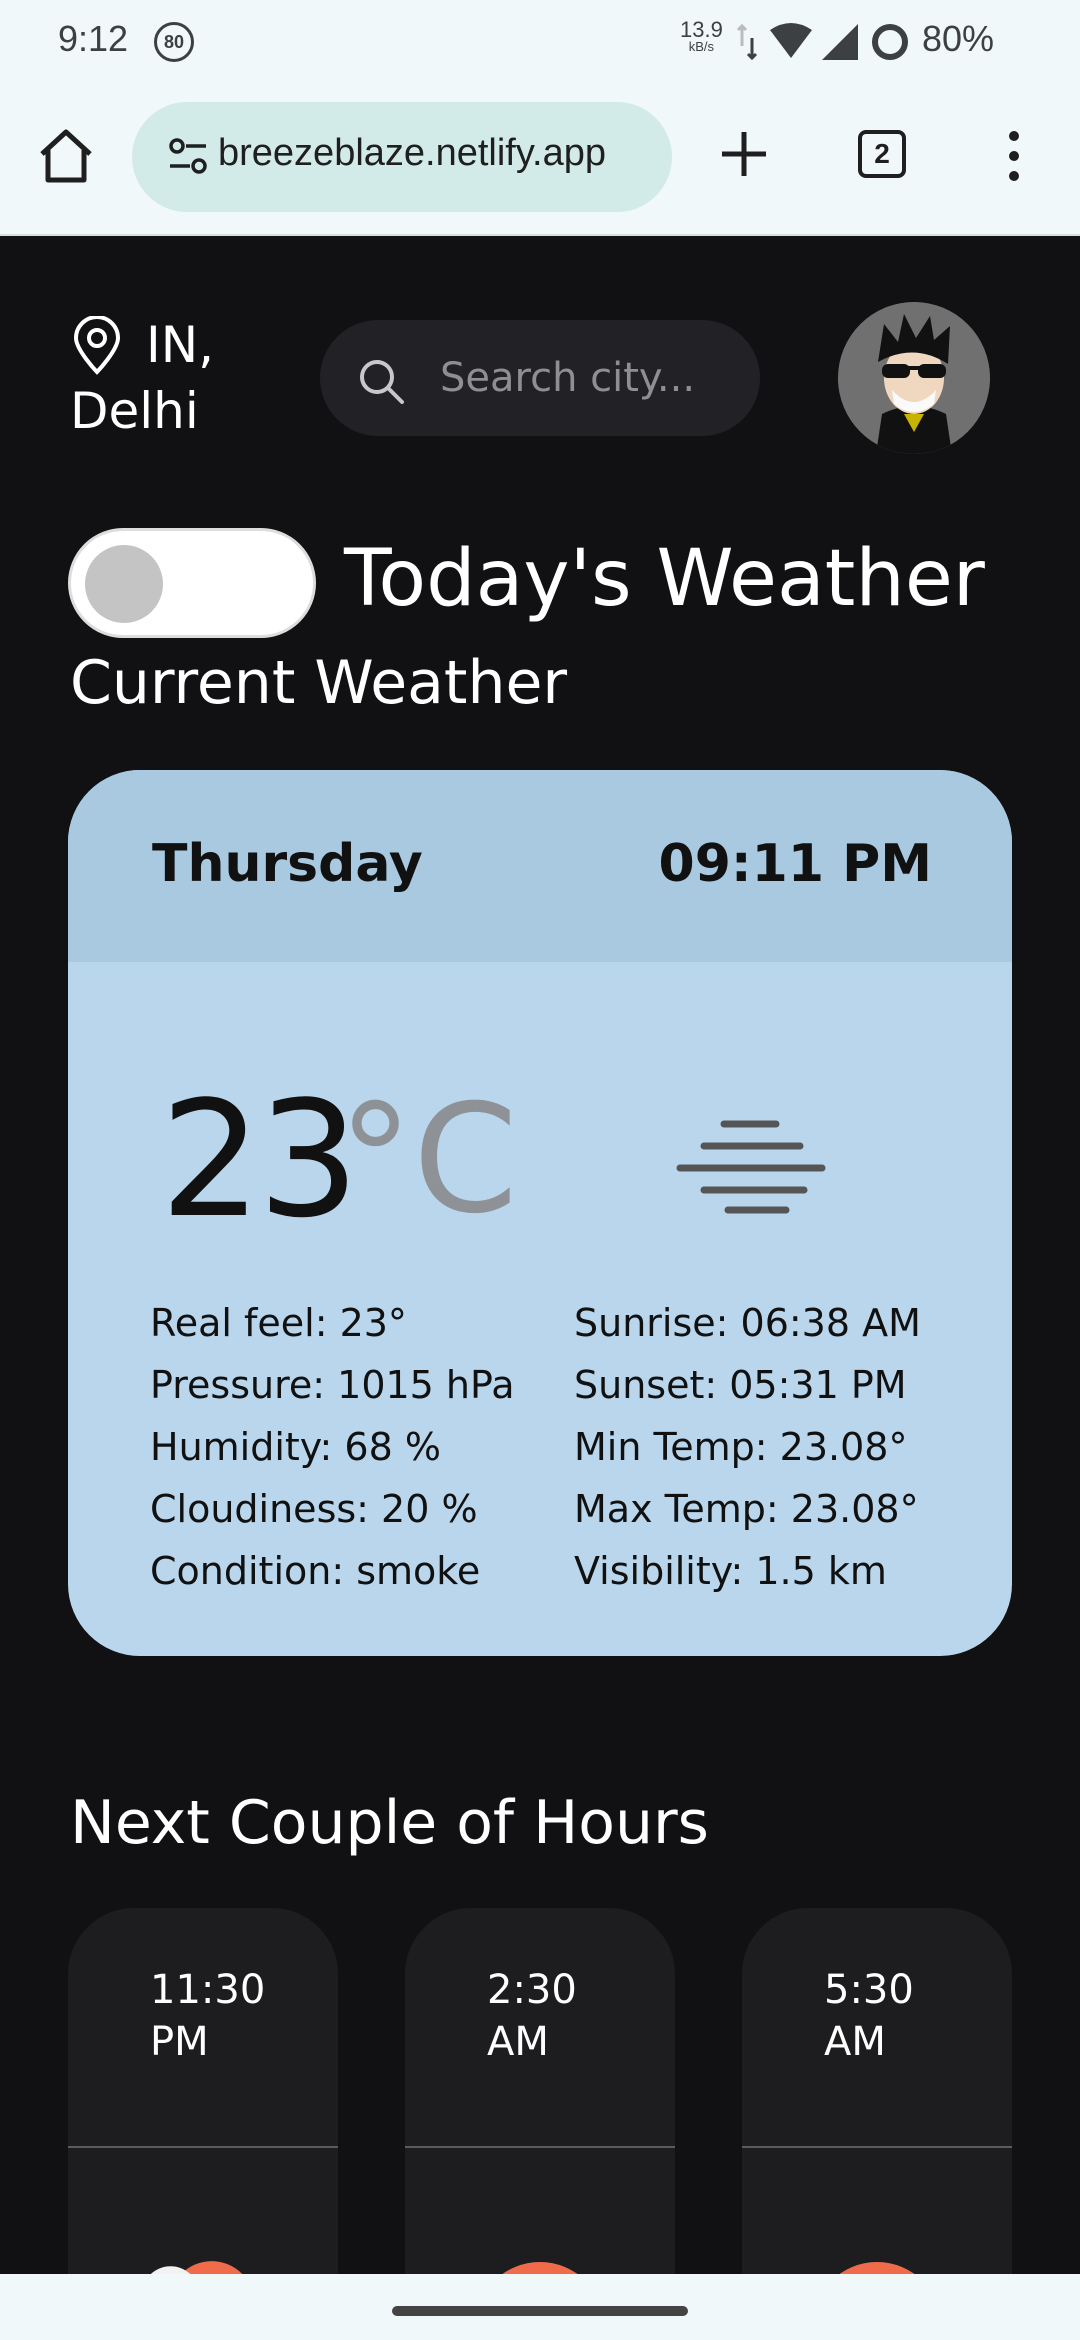 The height and width of the screenshot is (2340, 1080). Describe the element at coordinates (540, 41) in the screenshot. I see `status-bar: 9:12 80 13.9 kB/s 80%` at that location.